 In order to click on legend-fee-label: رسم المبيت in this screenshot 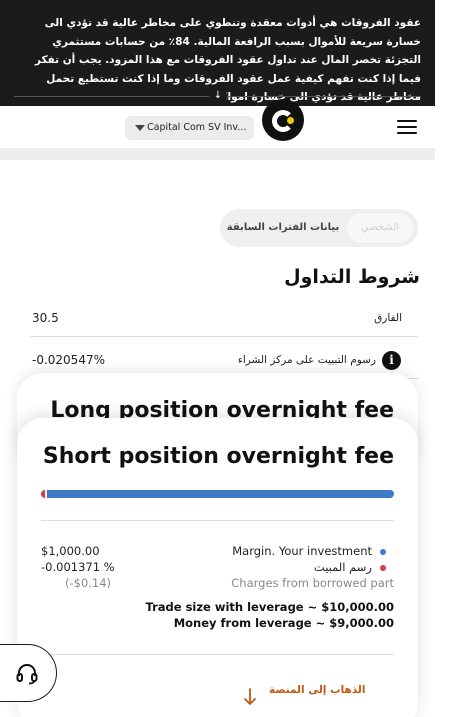, I will do `click(342, 567)`.